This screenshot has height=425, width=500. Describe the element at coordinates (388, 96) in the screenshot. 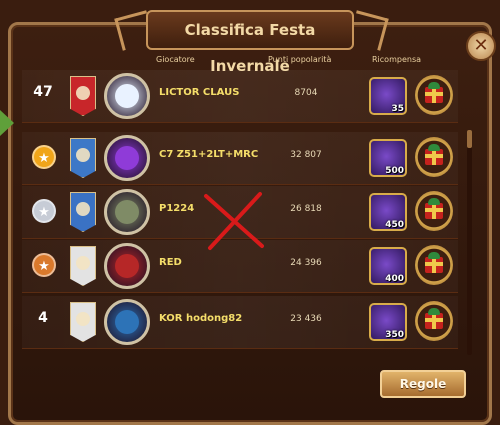

I see `reward-chest-icon: 35` at that location.